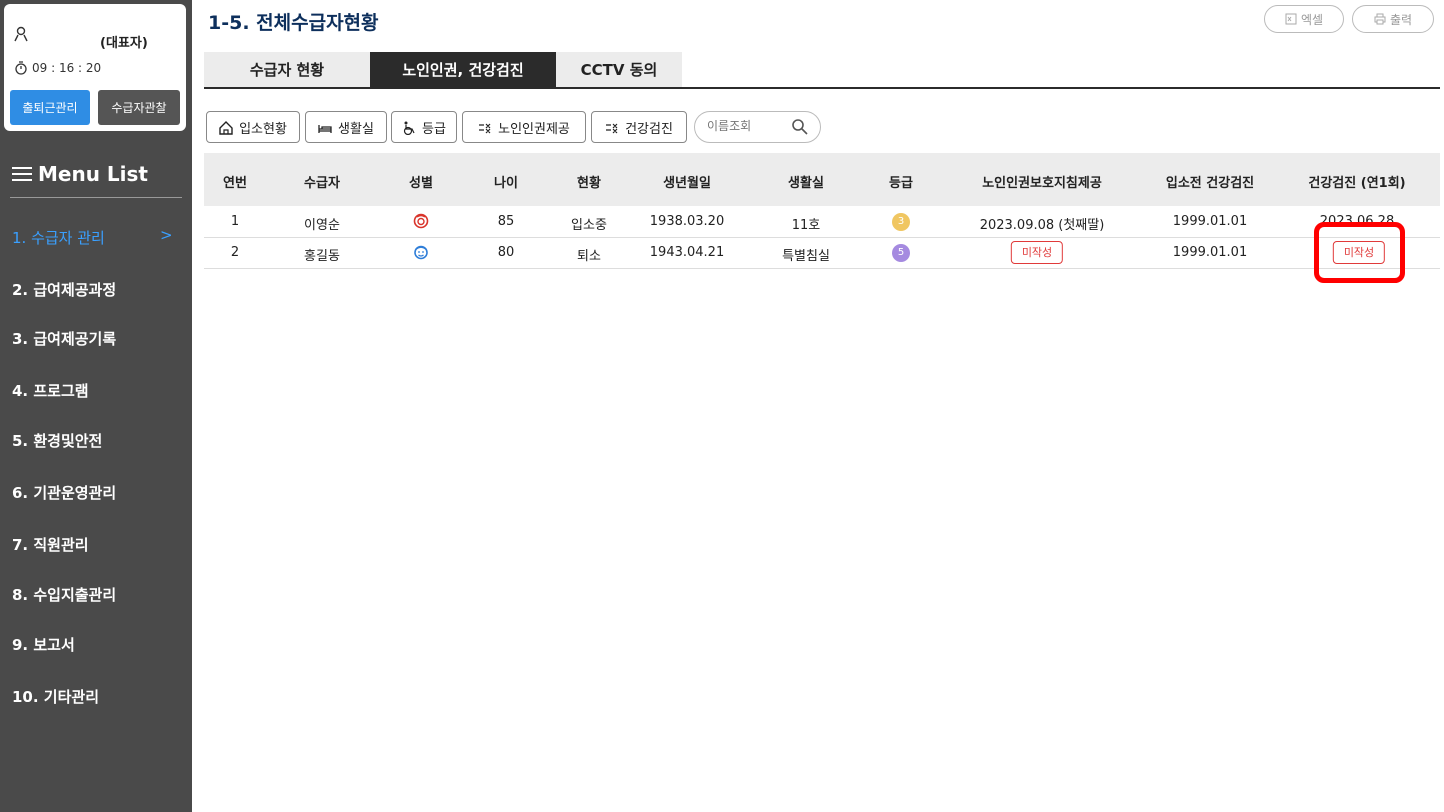 This screenshot has height=812, width=1444. I want to click on wheelchair-icon, so click(409, 128).